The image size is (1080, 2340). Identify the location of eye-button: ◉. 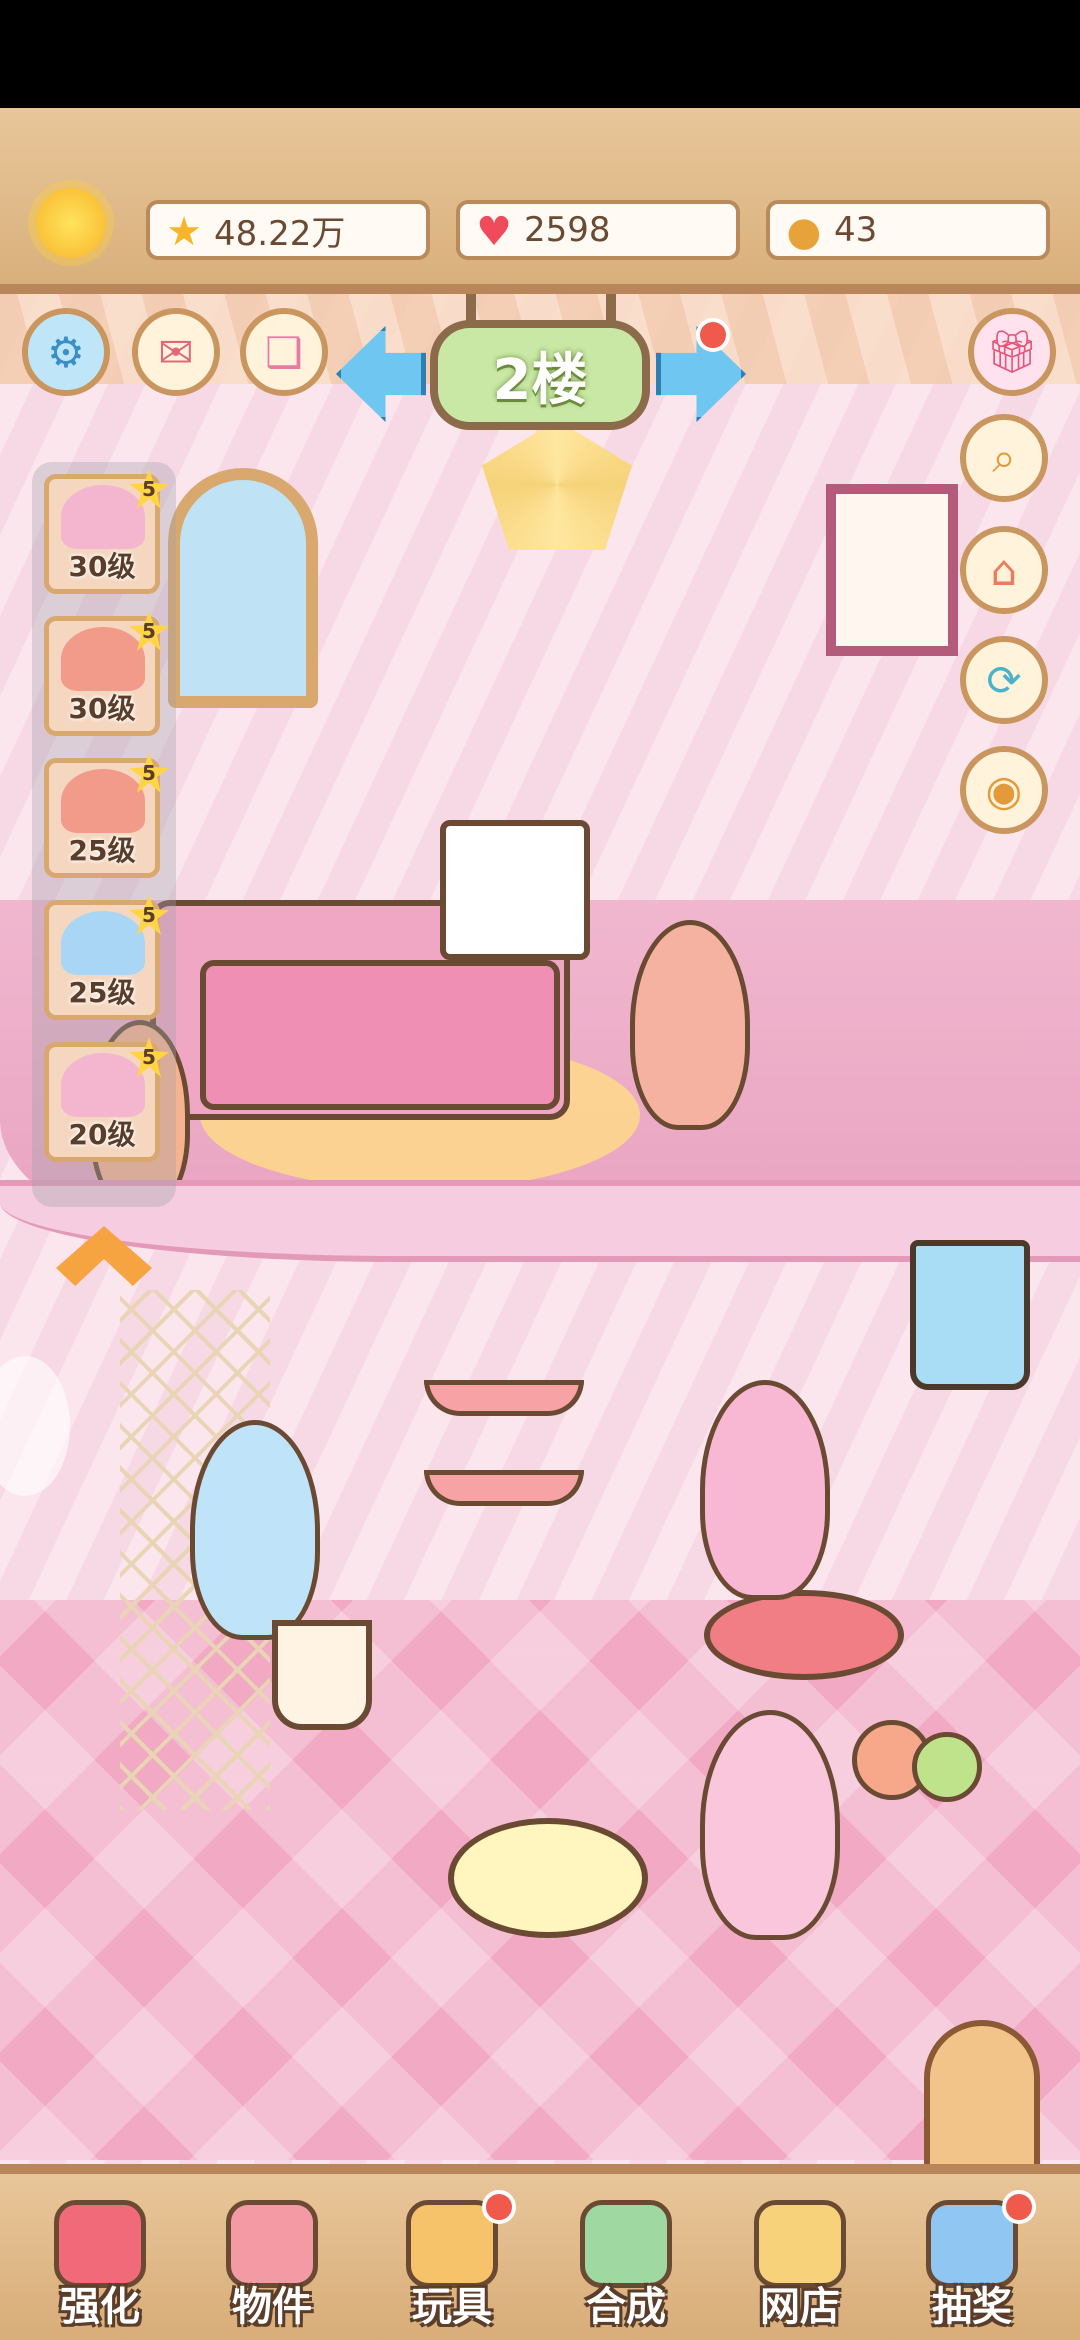
(1004, 790).